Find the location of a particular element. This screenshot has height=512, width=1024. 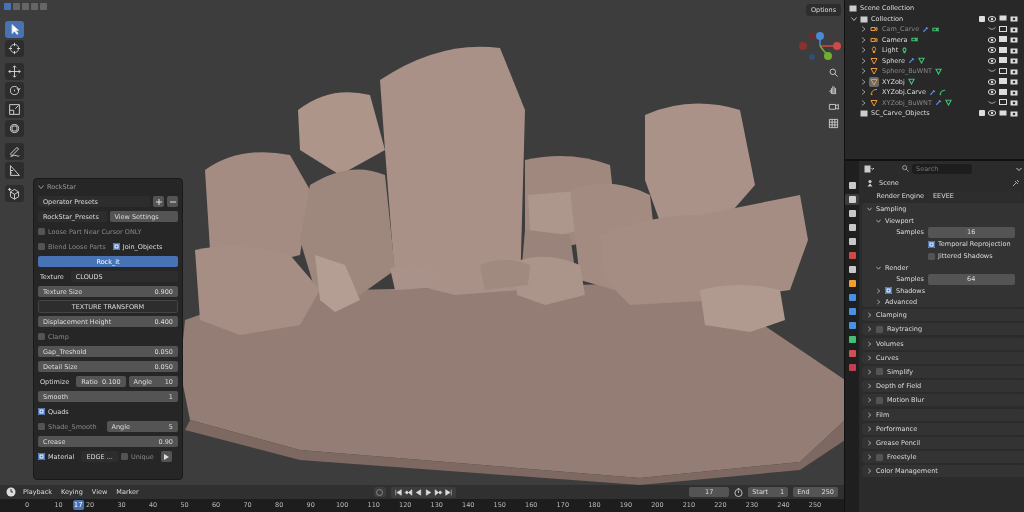

ruler-icon is located at coordinates (14, 170).